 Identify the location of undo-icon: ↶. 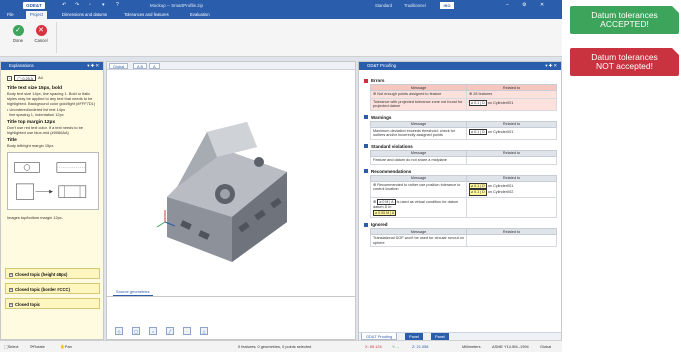
(64, 5).